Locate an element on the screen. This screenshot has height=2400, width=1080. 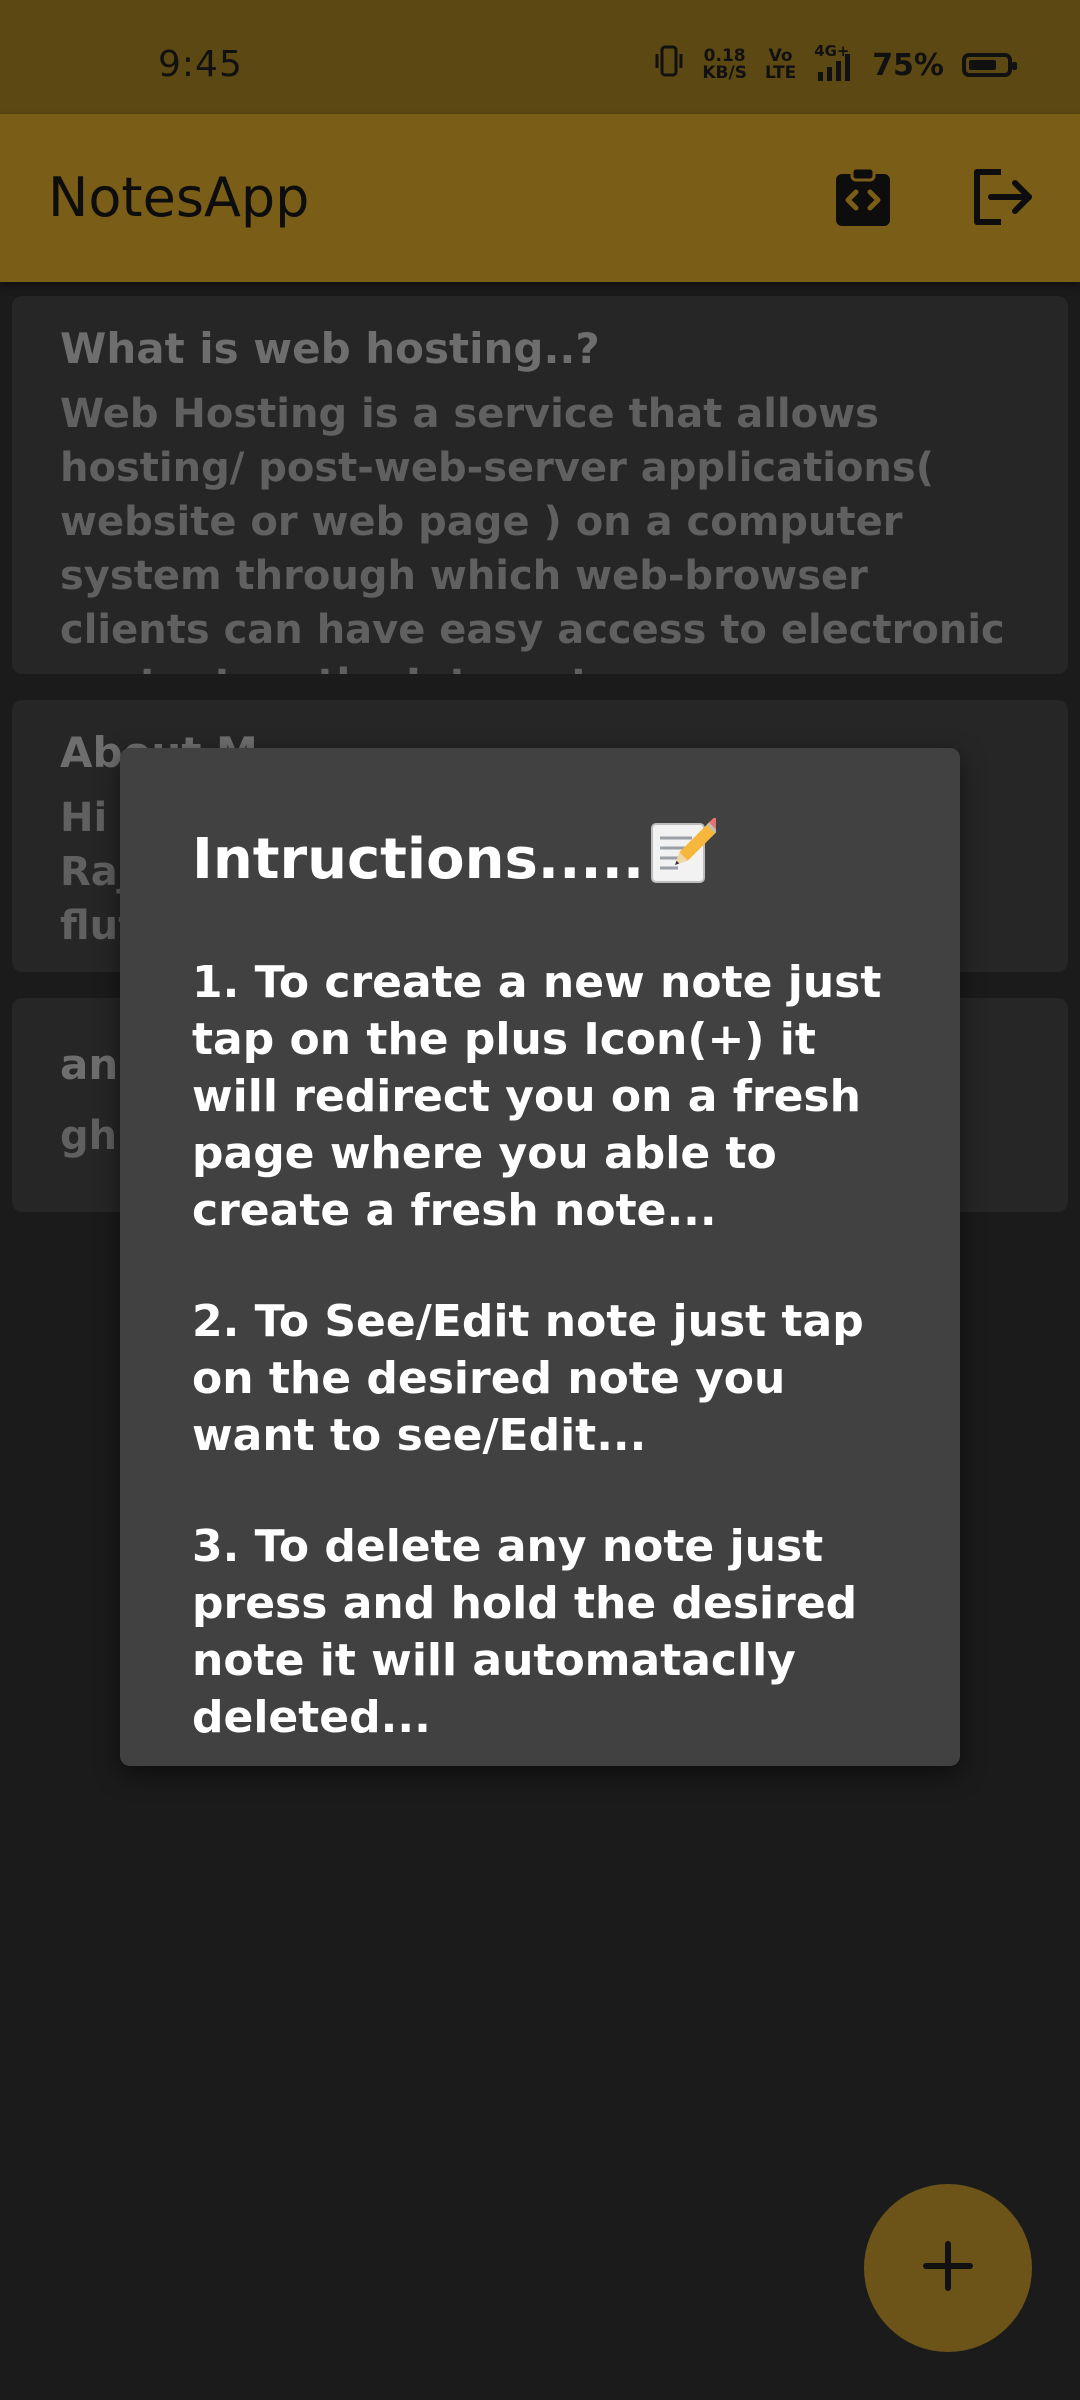
logout-icon is located at coordinates (1003, 199).